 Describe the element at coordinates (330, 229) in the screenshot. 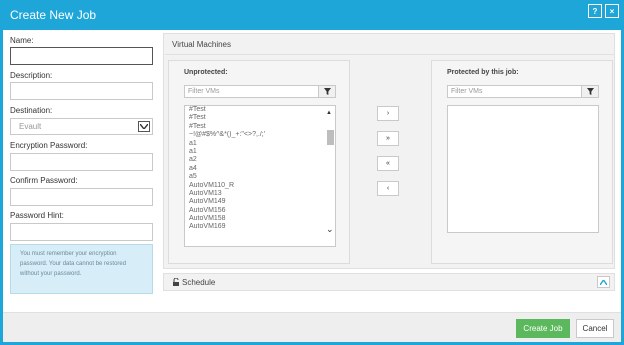

I see `scroll-down-icon: ⌄` at that location.